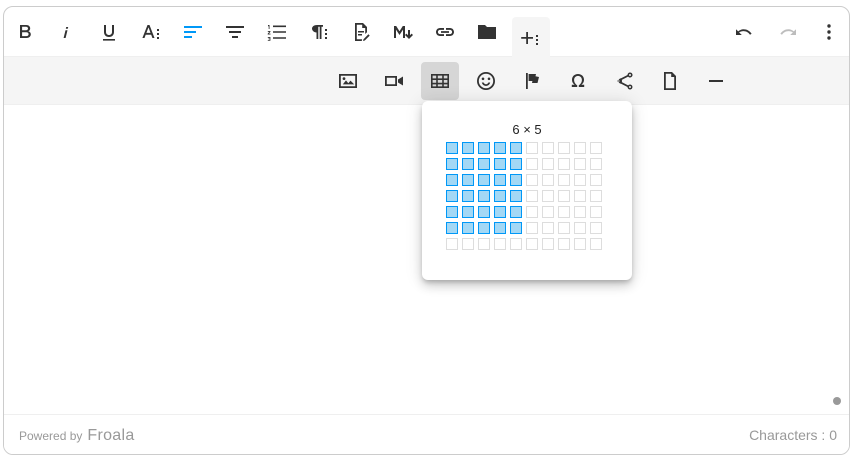 This screenshot has width=857, height=462. I want to click on align-center-button, so click(235, 32).